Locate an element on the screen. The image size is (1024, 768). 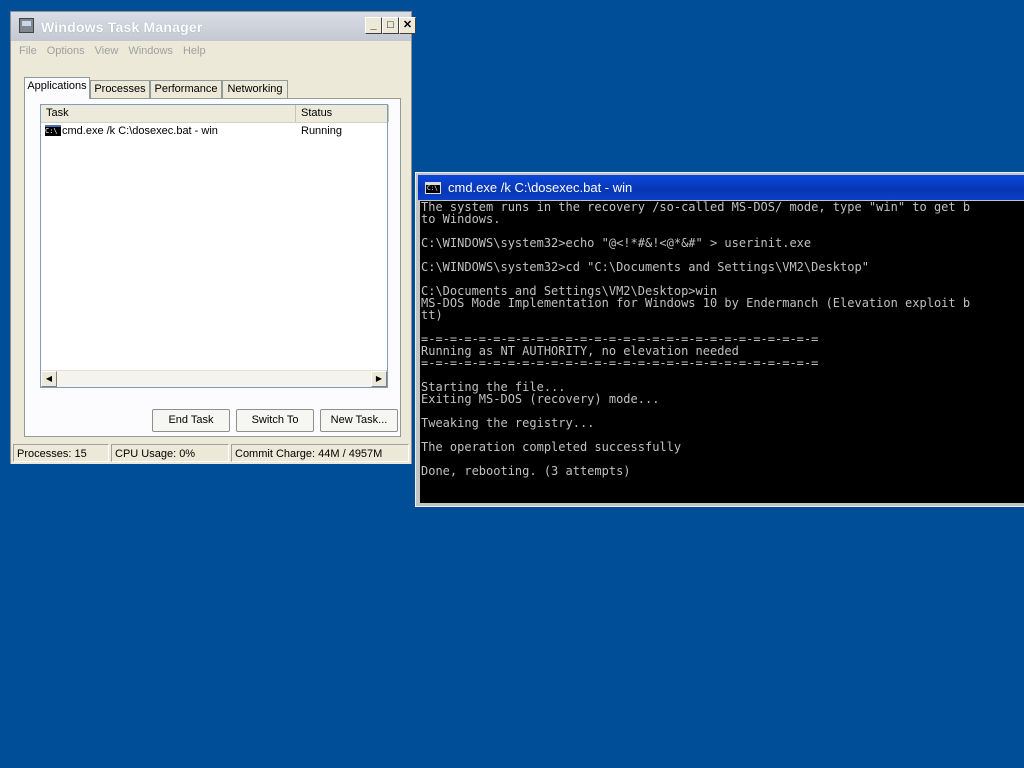
command-prompt-titlebar: C:\ cmd.exe /k C:\dosexec.bat - win is located at coordinates (721, 187).